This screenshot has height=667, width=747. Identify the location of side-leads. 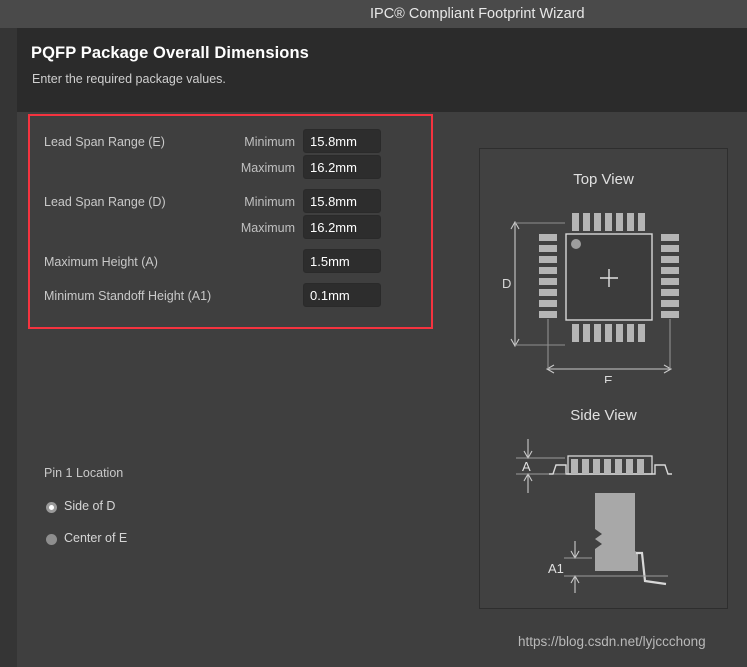
(607, 466).